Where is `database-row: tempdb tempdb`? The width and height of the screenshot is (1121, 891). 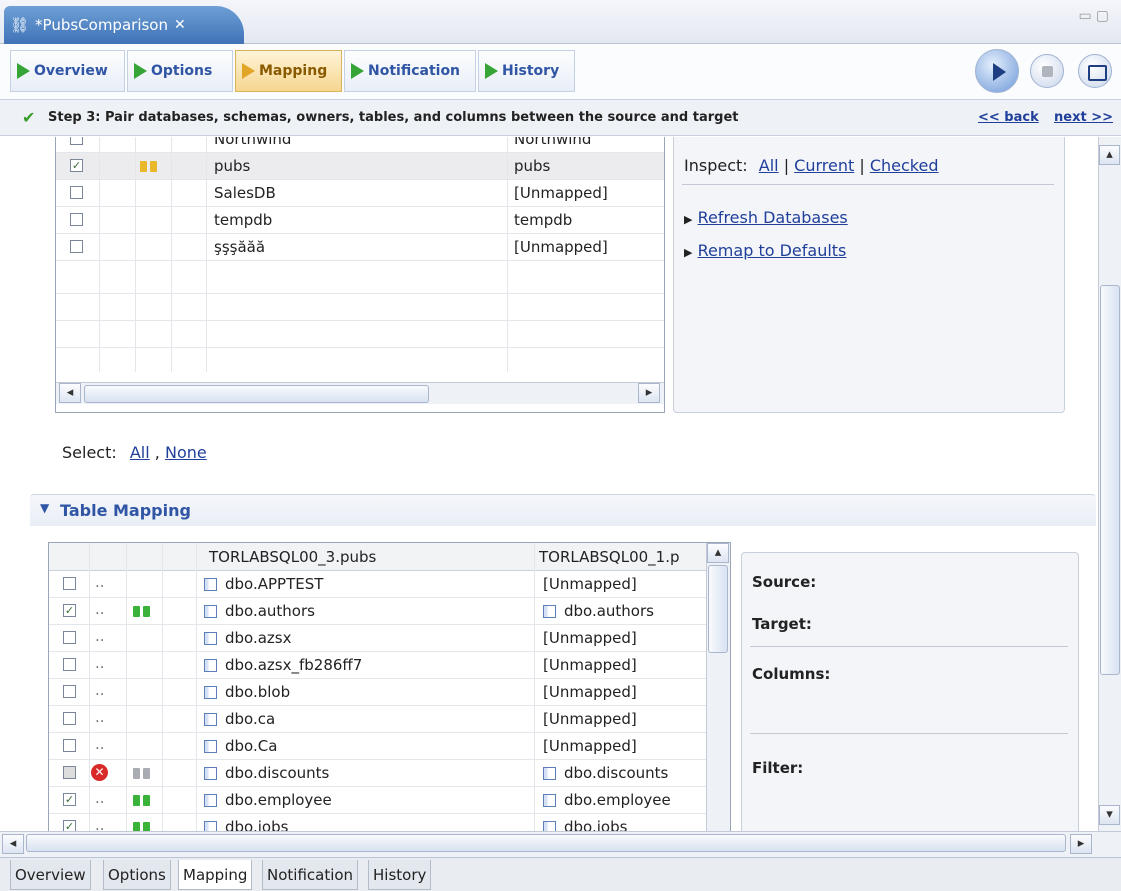 database-row: tempdb tempdb is located at coordinates (360, 220).